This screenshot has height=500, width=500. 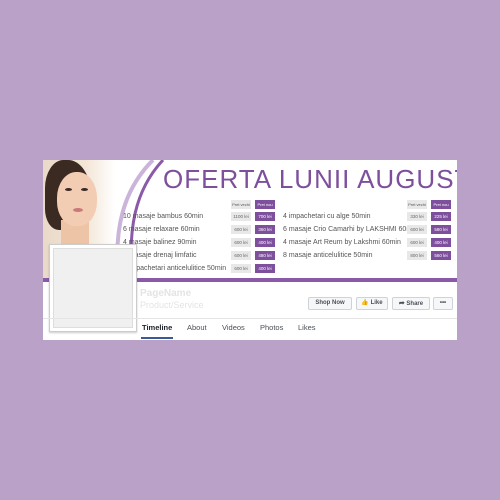 I want to click on page-name: PageName, so click(x=165, y=293).